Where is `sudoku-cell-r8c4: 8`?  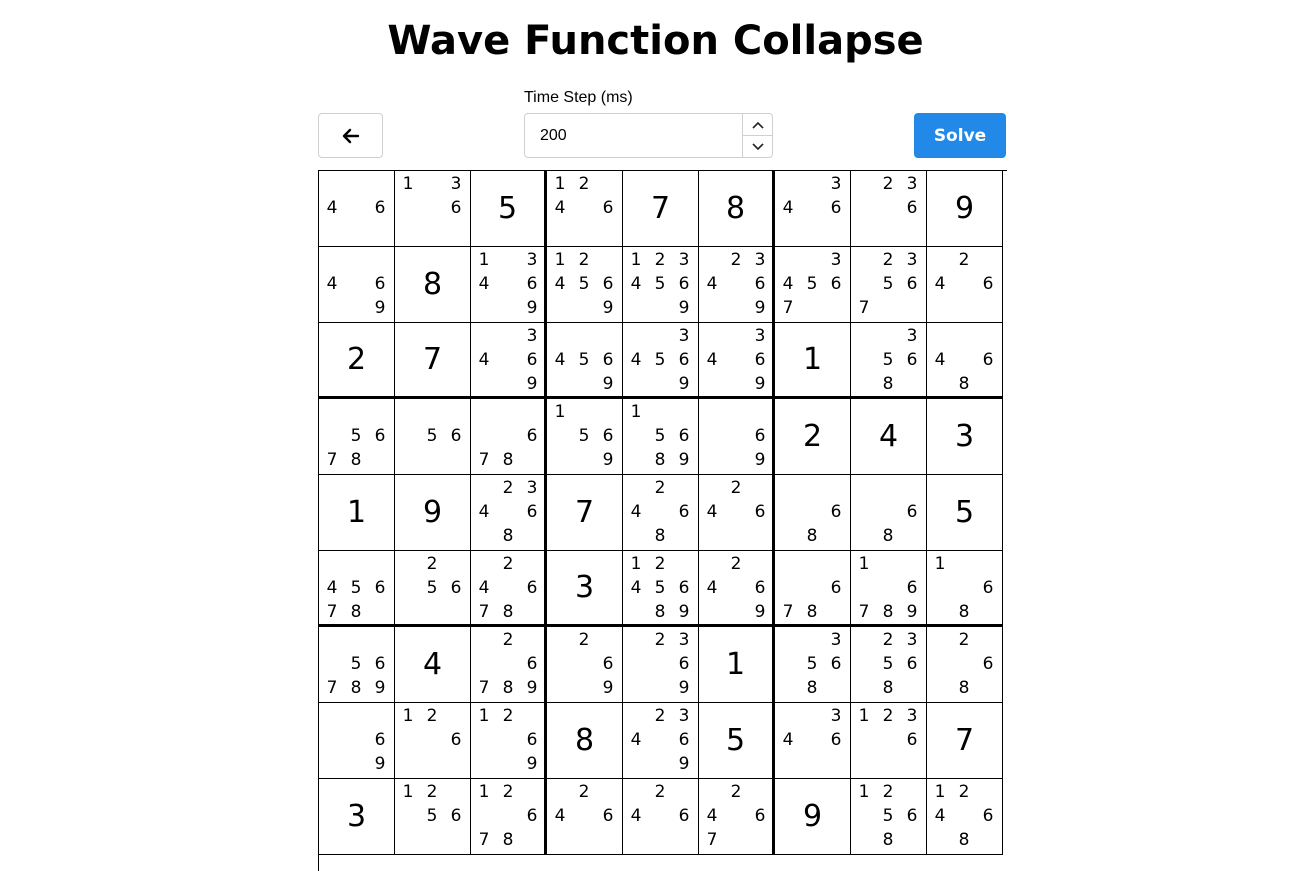
sudoku-cell-r8c4: 8 is located at coordinates (585, 741).